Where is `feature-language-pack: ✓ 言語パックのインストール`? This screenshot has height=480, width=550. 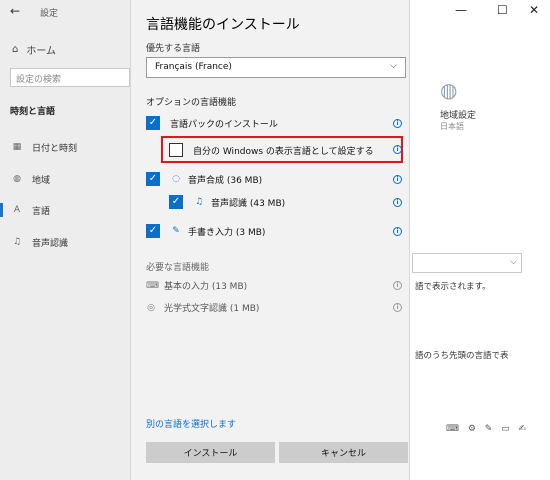 feature-language-pack: ✓ 言語パックのインストール is located at coordinates (212, 123).